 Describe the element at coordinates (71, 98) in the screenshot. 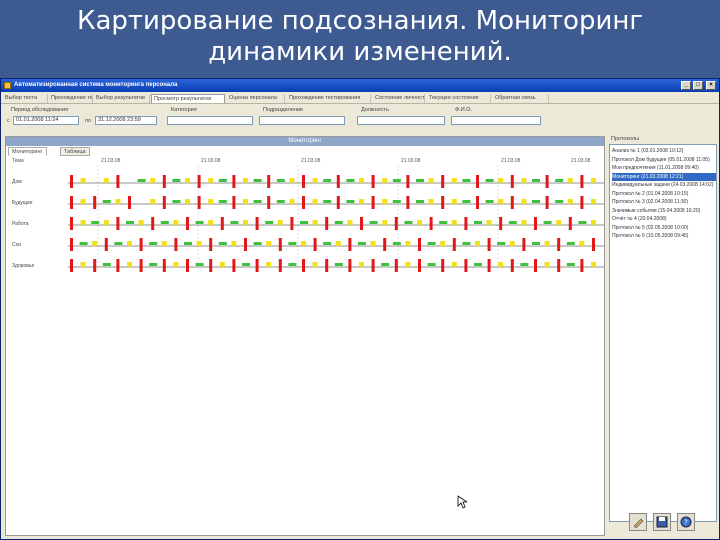

I see `tab-take-test: Прохождение теста` at that location.